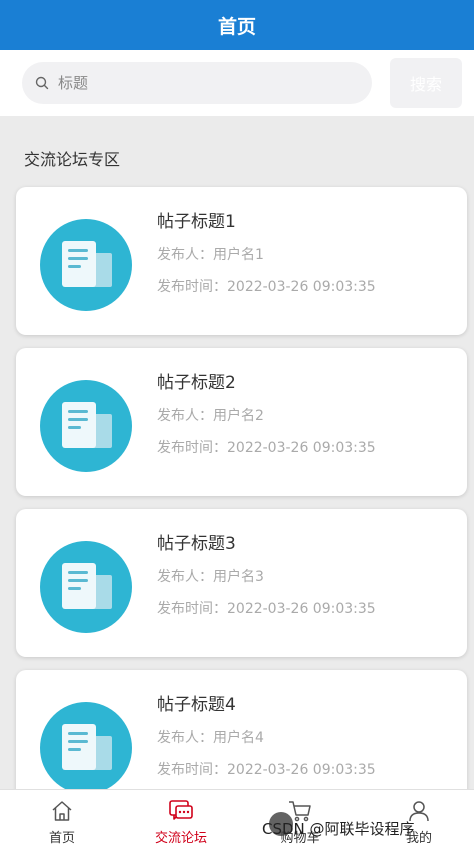  I want to click on post-title: 帖子标题4, so click(196, 705).